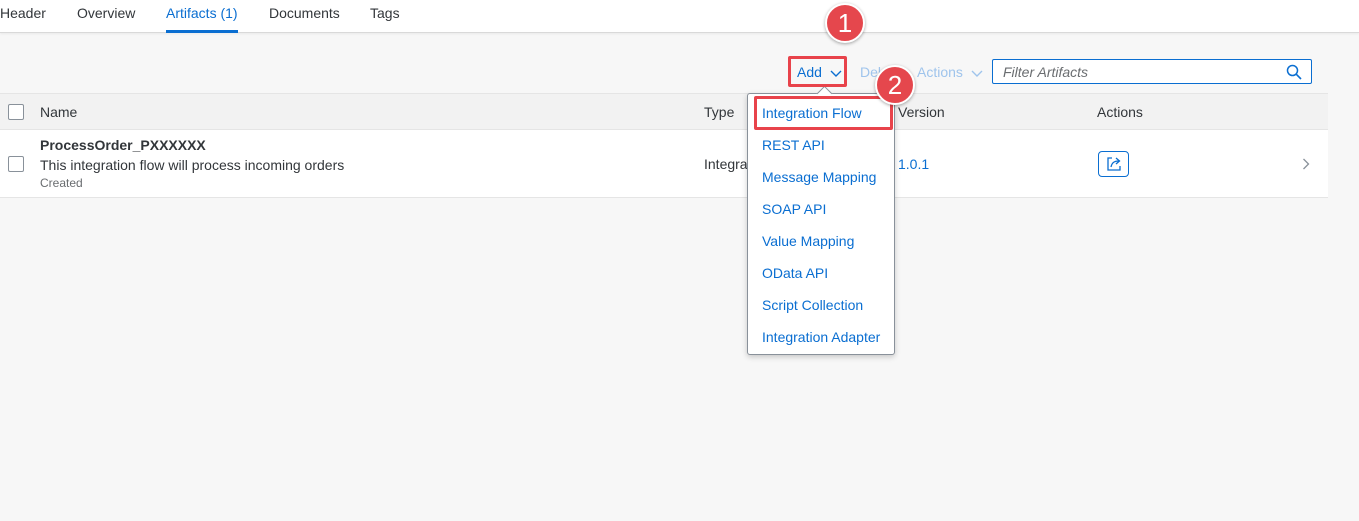 Image resolution: width=1359 pixels, height=521 pixels. What do you see at coordinates (1306, 166) in the screenshot?
I see `chevron-right-icon` at bounding box center [1306, 166].